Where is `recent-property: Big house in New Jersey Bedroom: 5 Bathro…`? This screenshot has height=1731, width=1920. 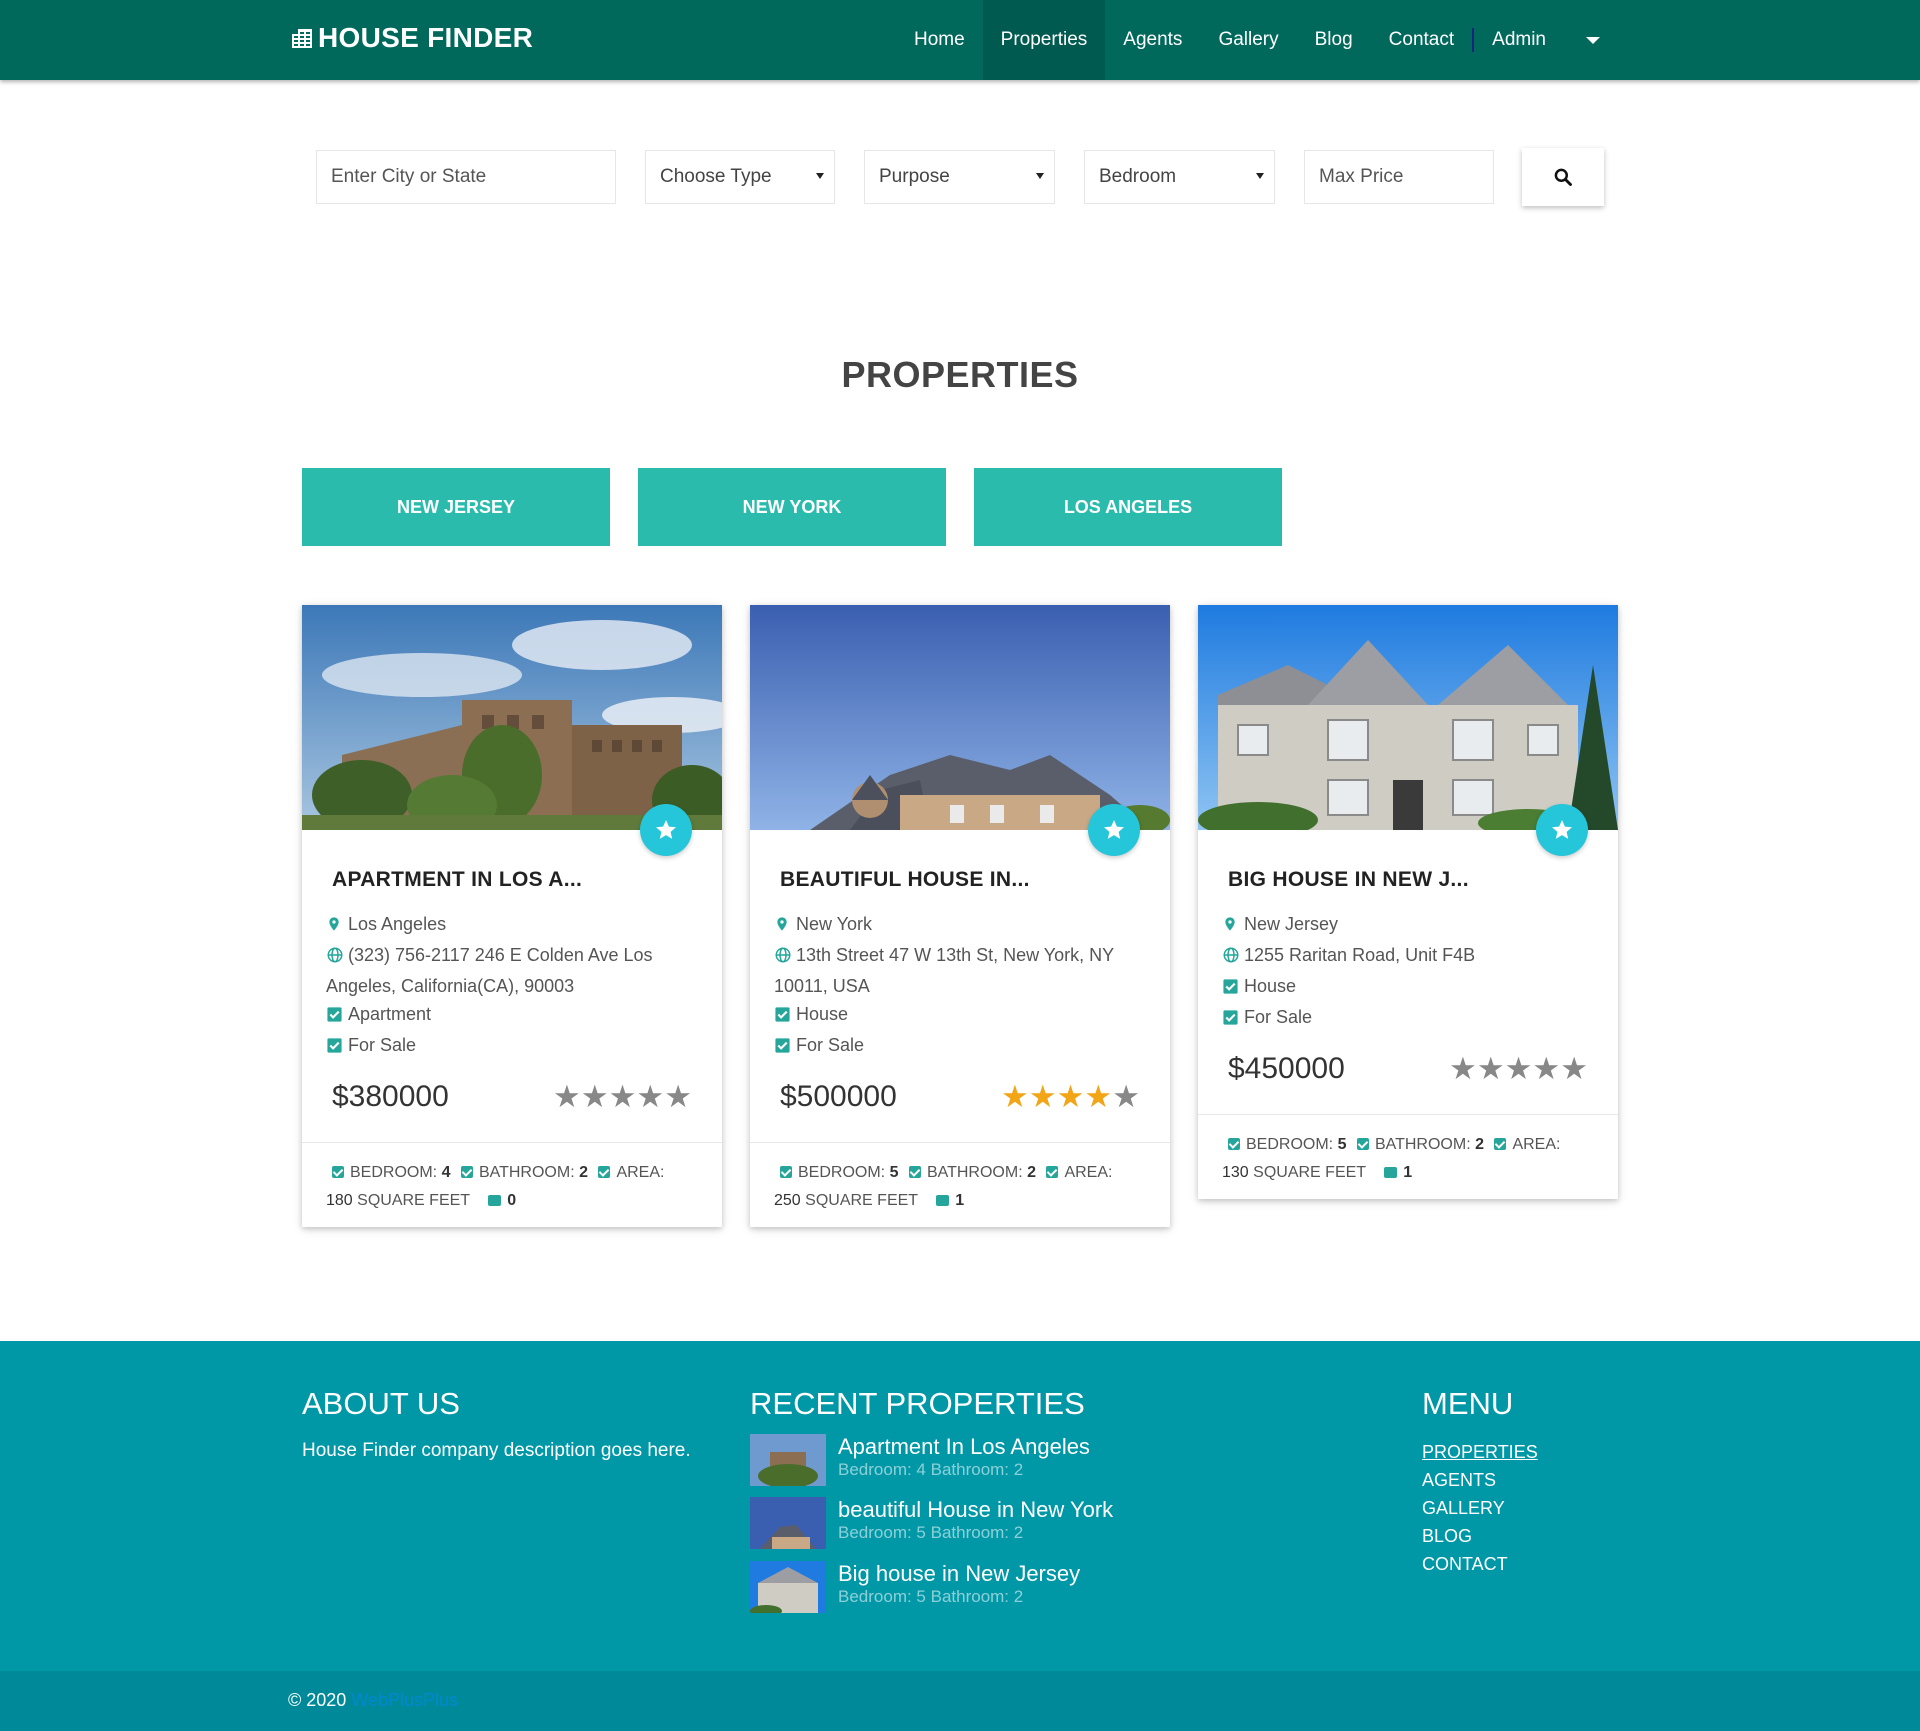 recent-property: Big house in New Jersey Bedroom: 5 Bathro… is located at coordinates (915, 1587).